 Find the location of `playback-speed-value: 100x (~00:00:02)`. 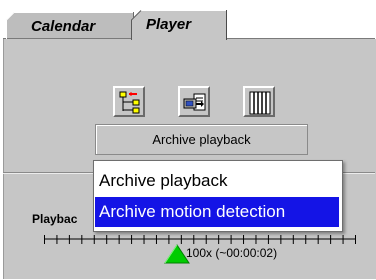

playback-speed-value: 100x (~00:00:02) is located at coordinates (232, 253).